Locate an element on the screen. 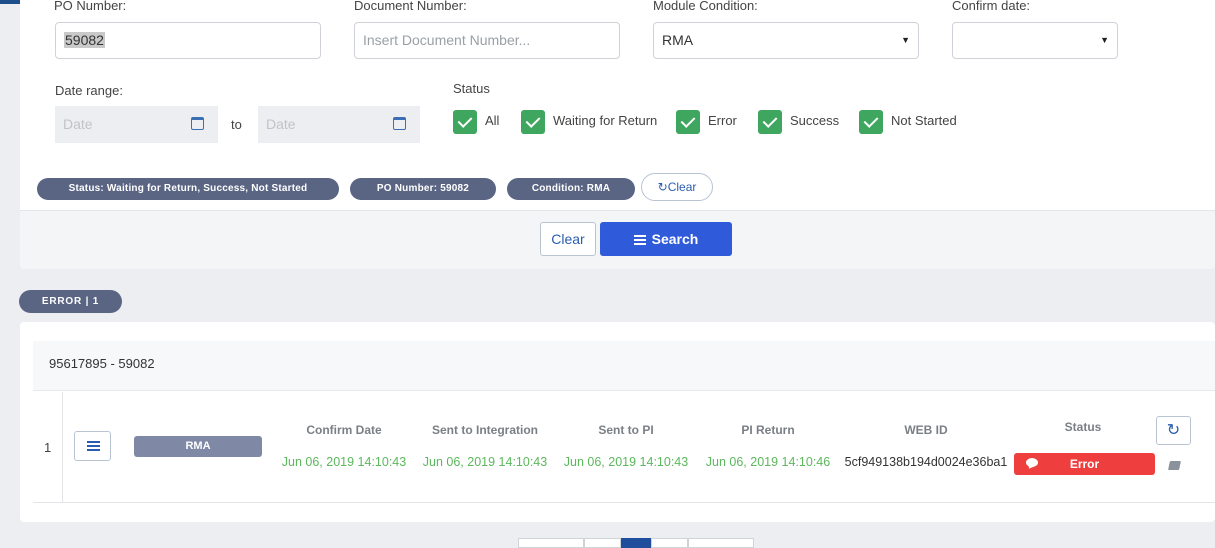 The image size is (1215, 548). sliders-icon is located at coordinates (639, 240).